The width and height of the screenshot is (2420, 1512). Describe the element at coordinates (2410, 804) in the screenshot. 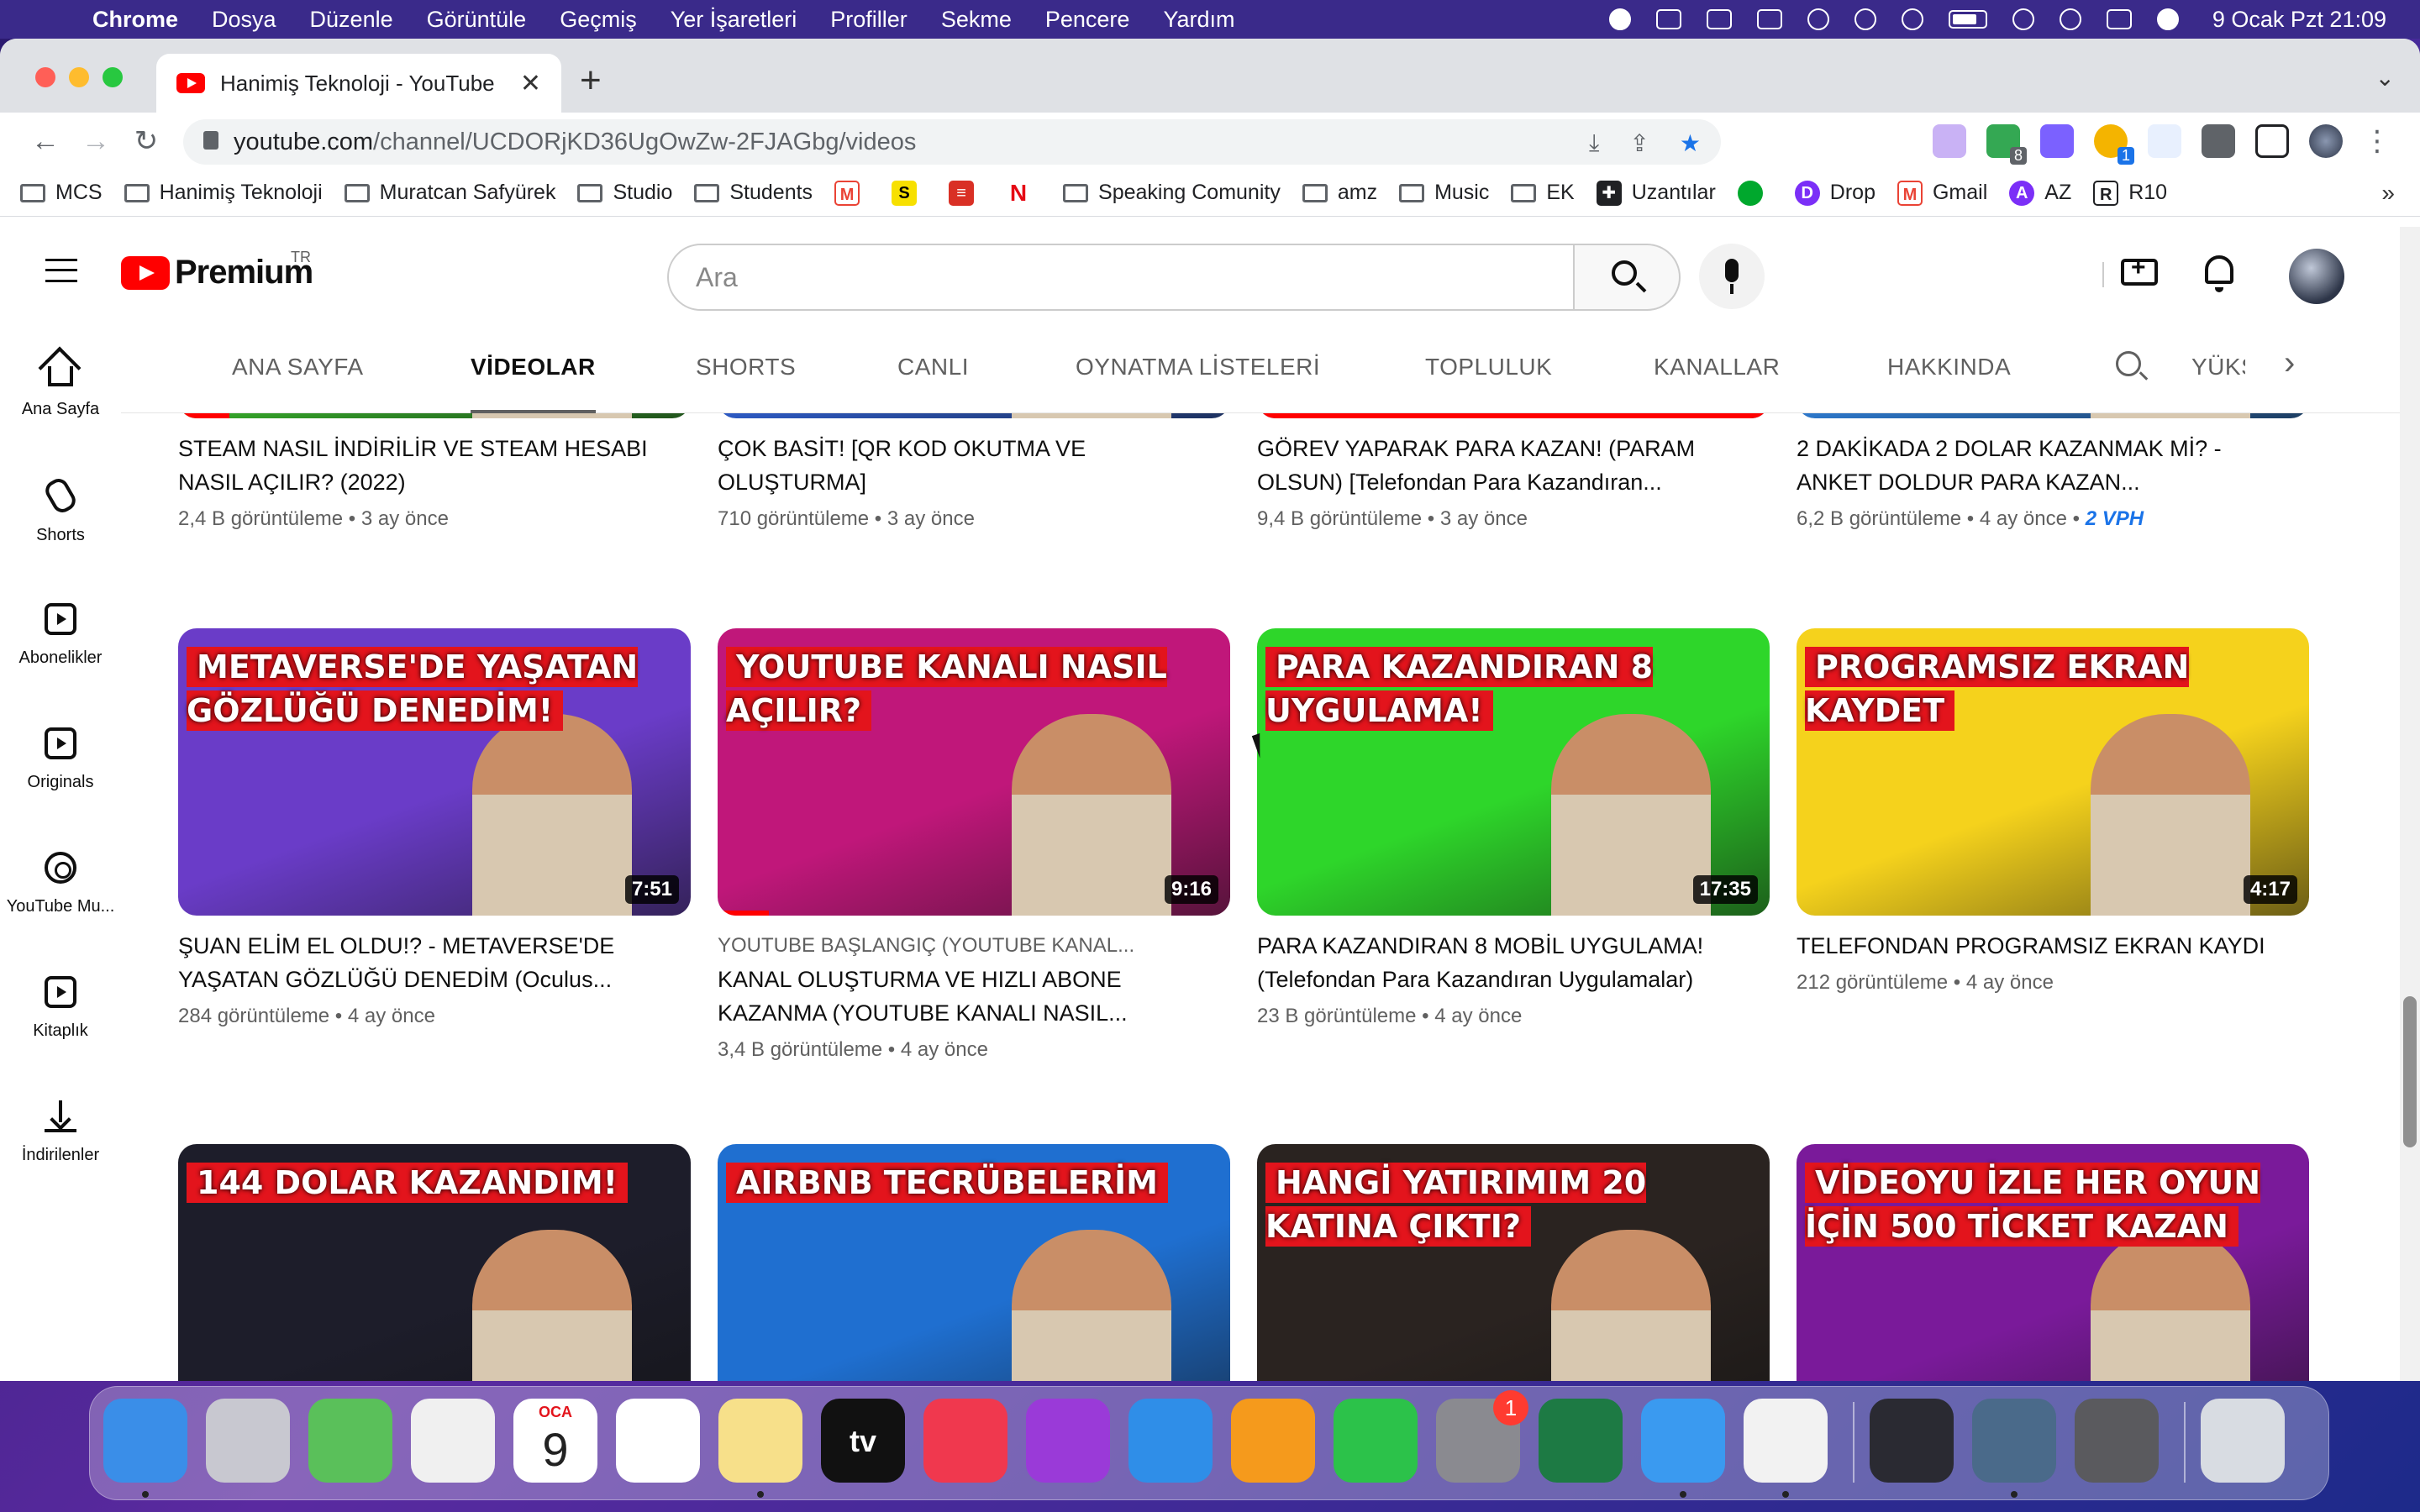

I see `page-scrollbar` at that location.